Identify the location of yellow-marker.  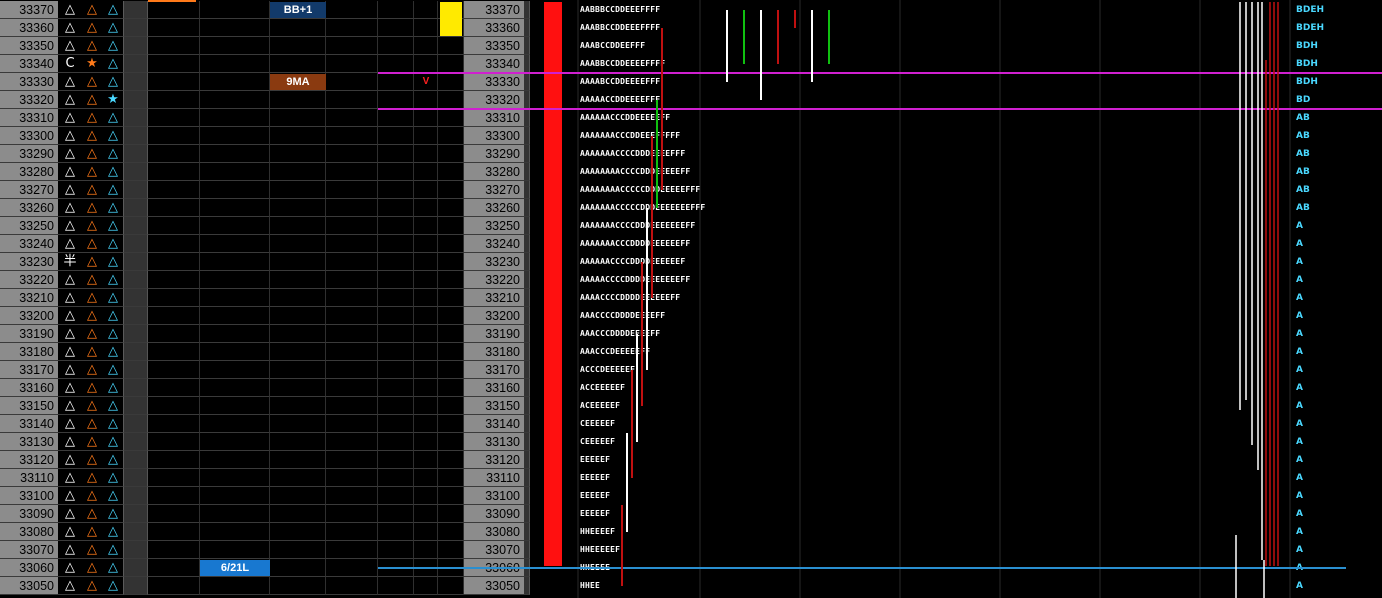
(451, 19).